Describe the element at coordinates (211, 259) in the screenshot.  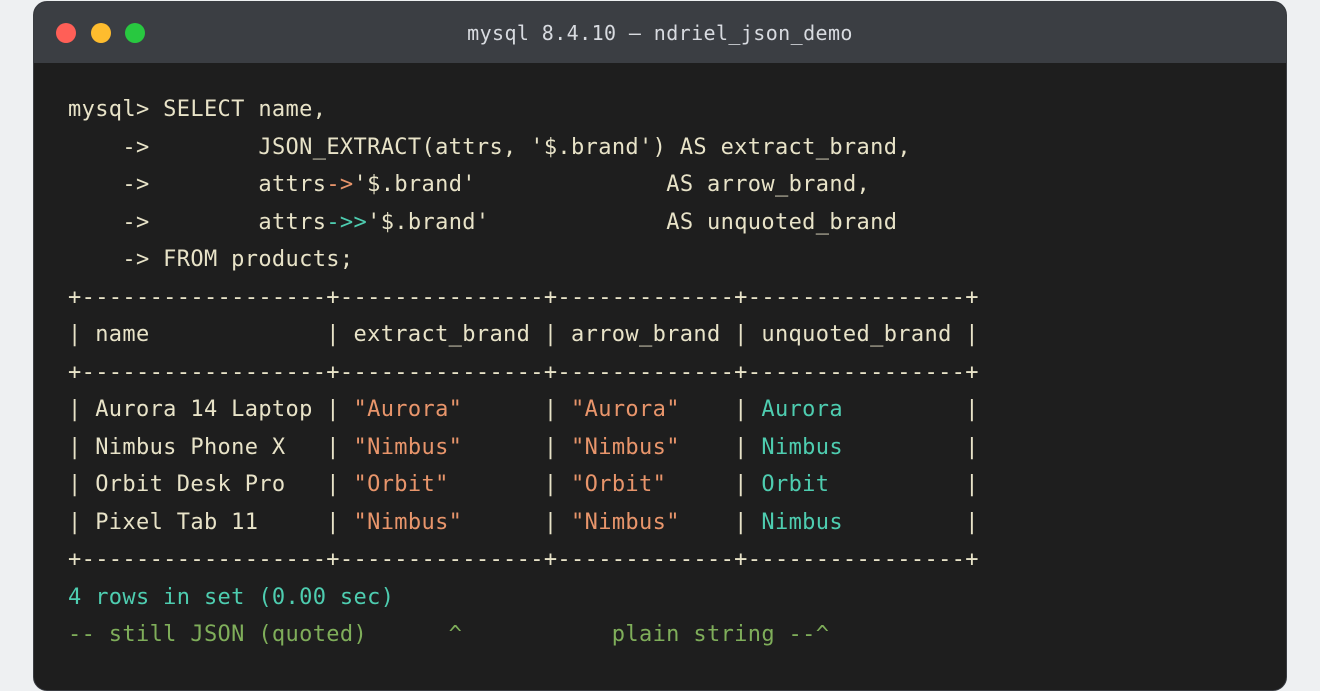
I see `query-line-5: -> FROM products;` at that location.